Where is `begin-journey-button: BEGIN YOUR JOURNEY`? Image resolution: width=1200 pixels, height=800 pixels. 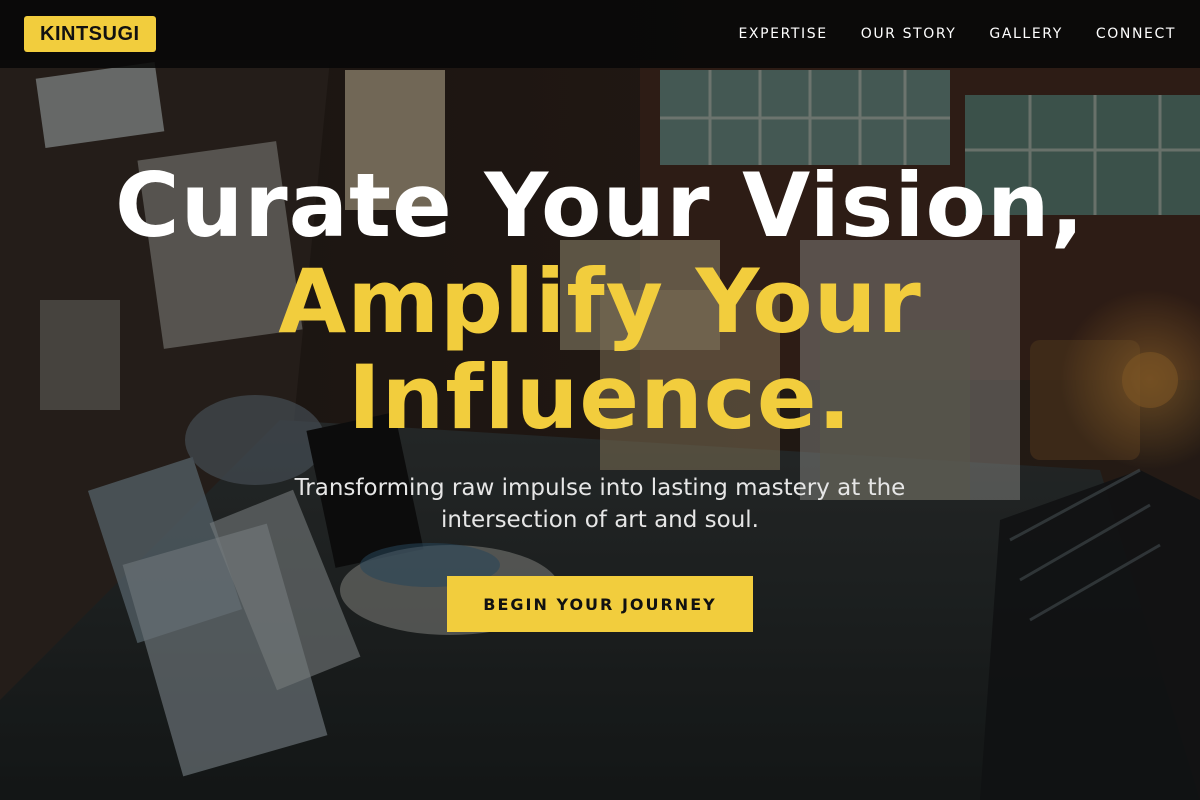 begin-journey-button: BEGIN YOUR JOURNEY is located at coordinates (600, 604).